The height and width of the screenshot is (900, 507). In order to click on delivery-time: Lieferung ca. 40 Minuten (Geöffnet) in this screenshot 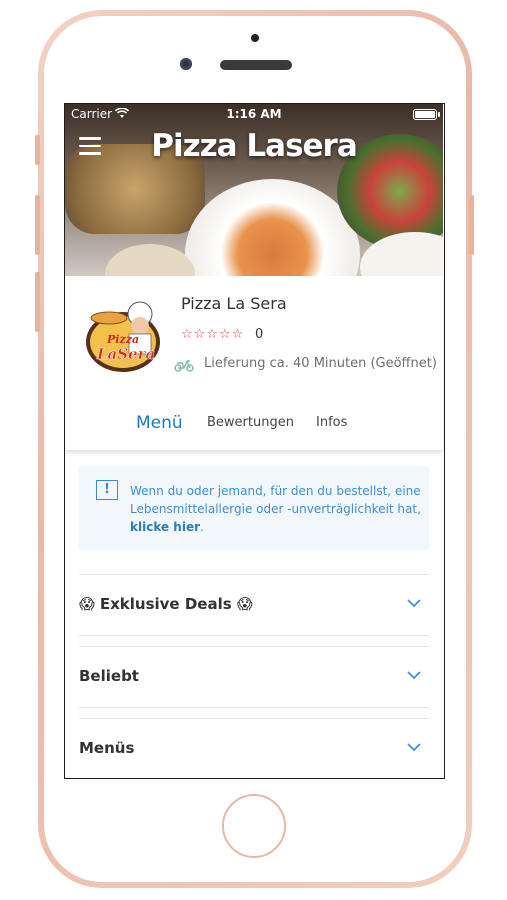, I will do `click(320, 363)`.